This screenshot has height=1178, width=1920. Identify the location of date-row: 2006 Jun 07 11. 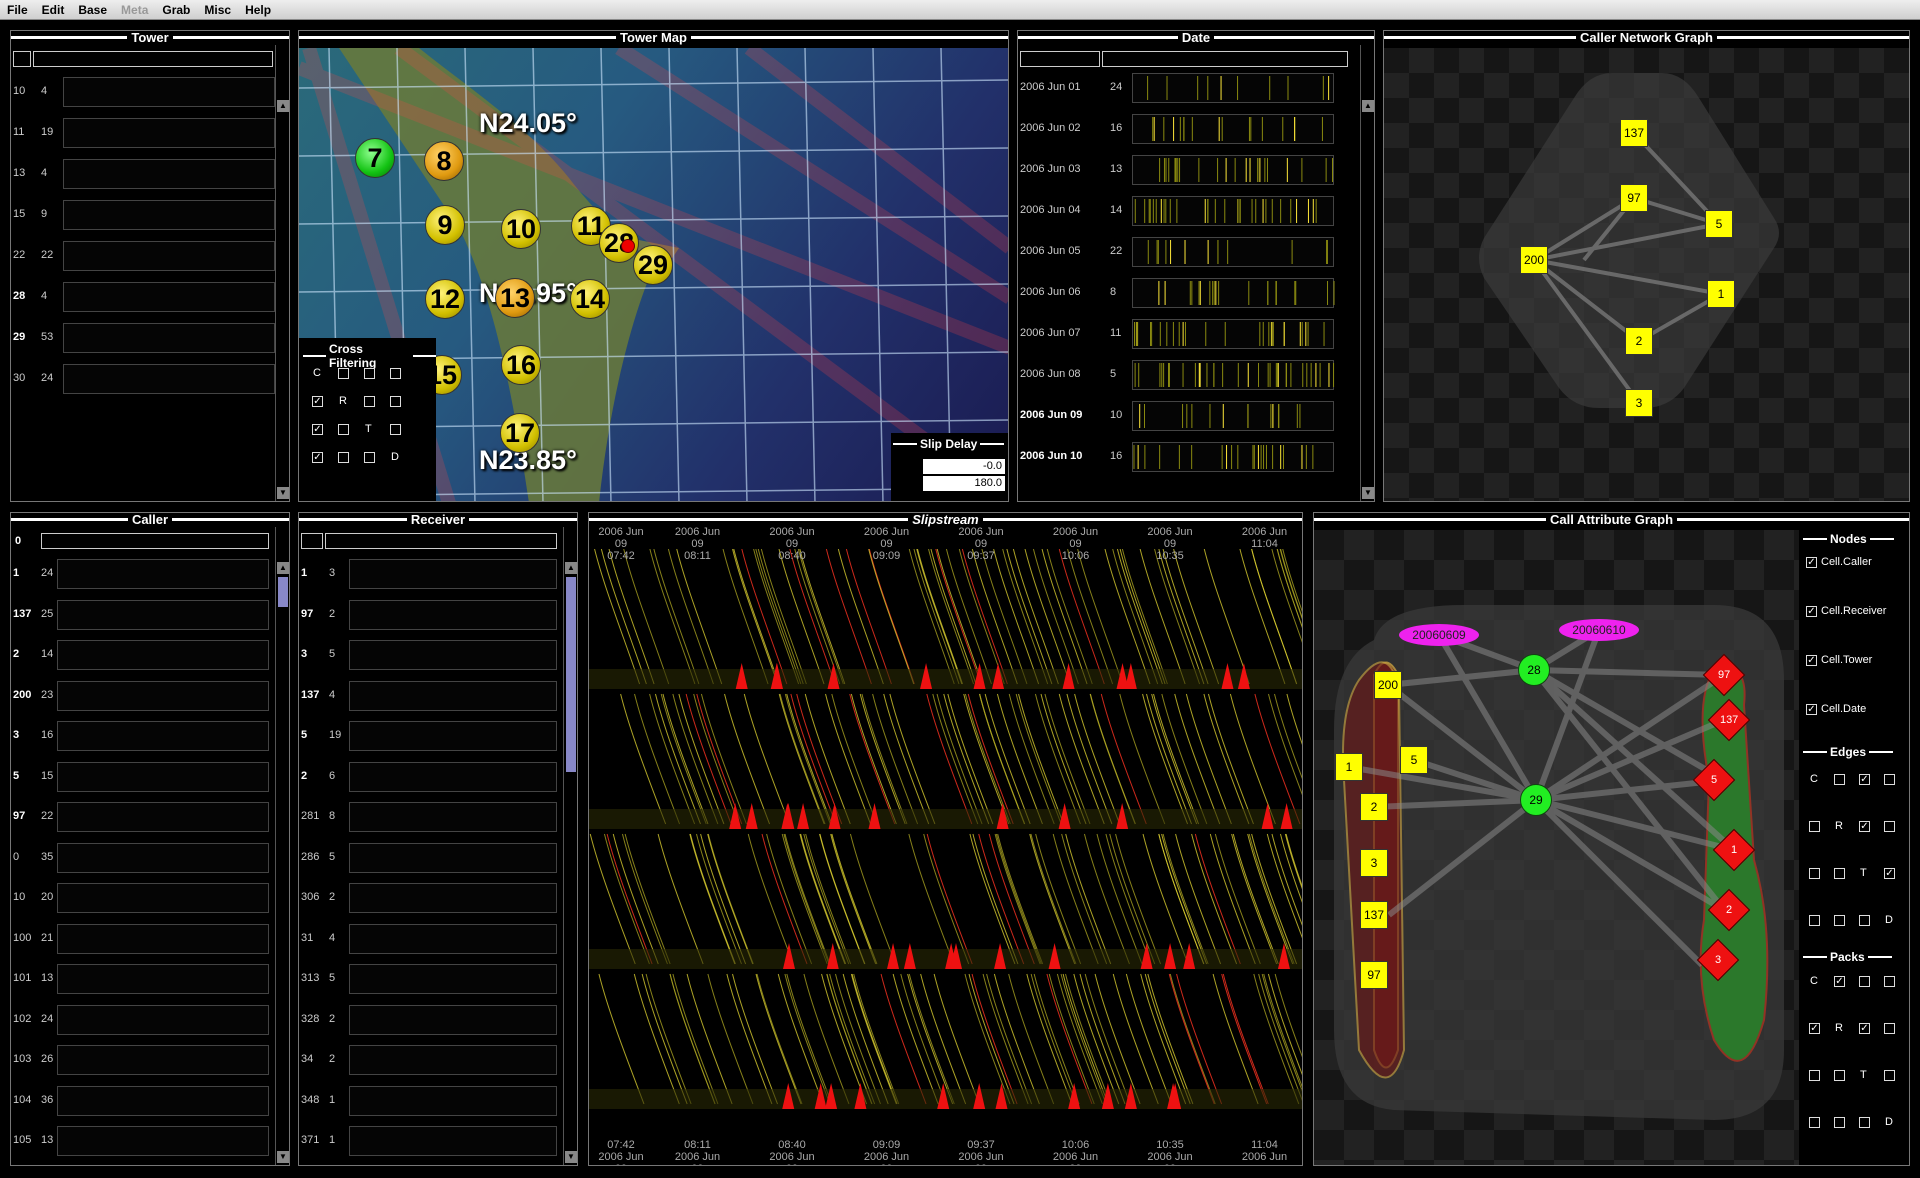
(1188, 334).